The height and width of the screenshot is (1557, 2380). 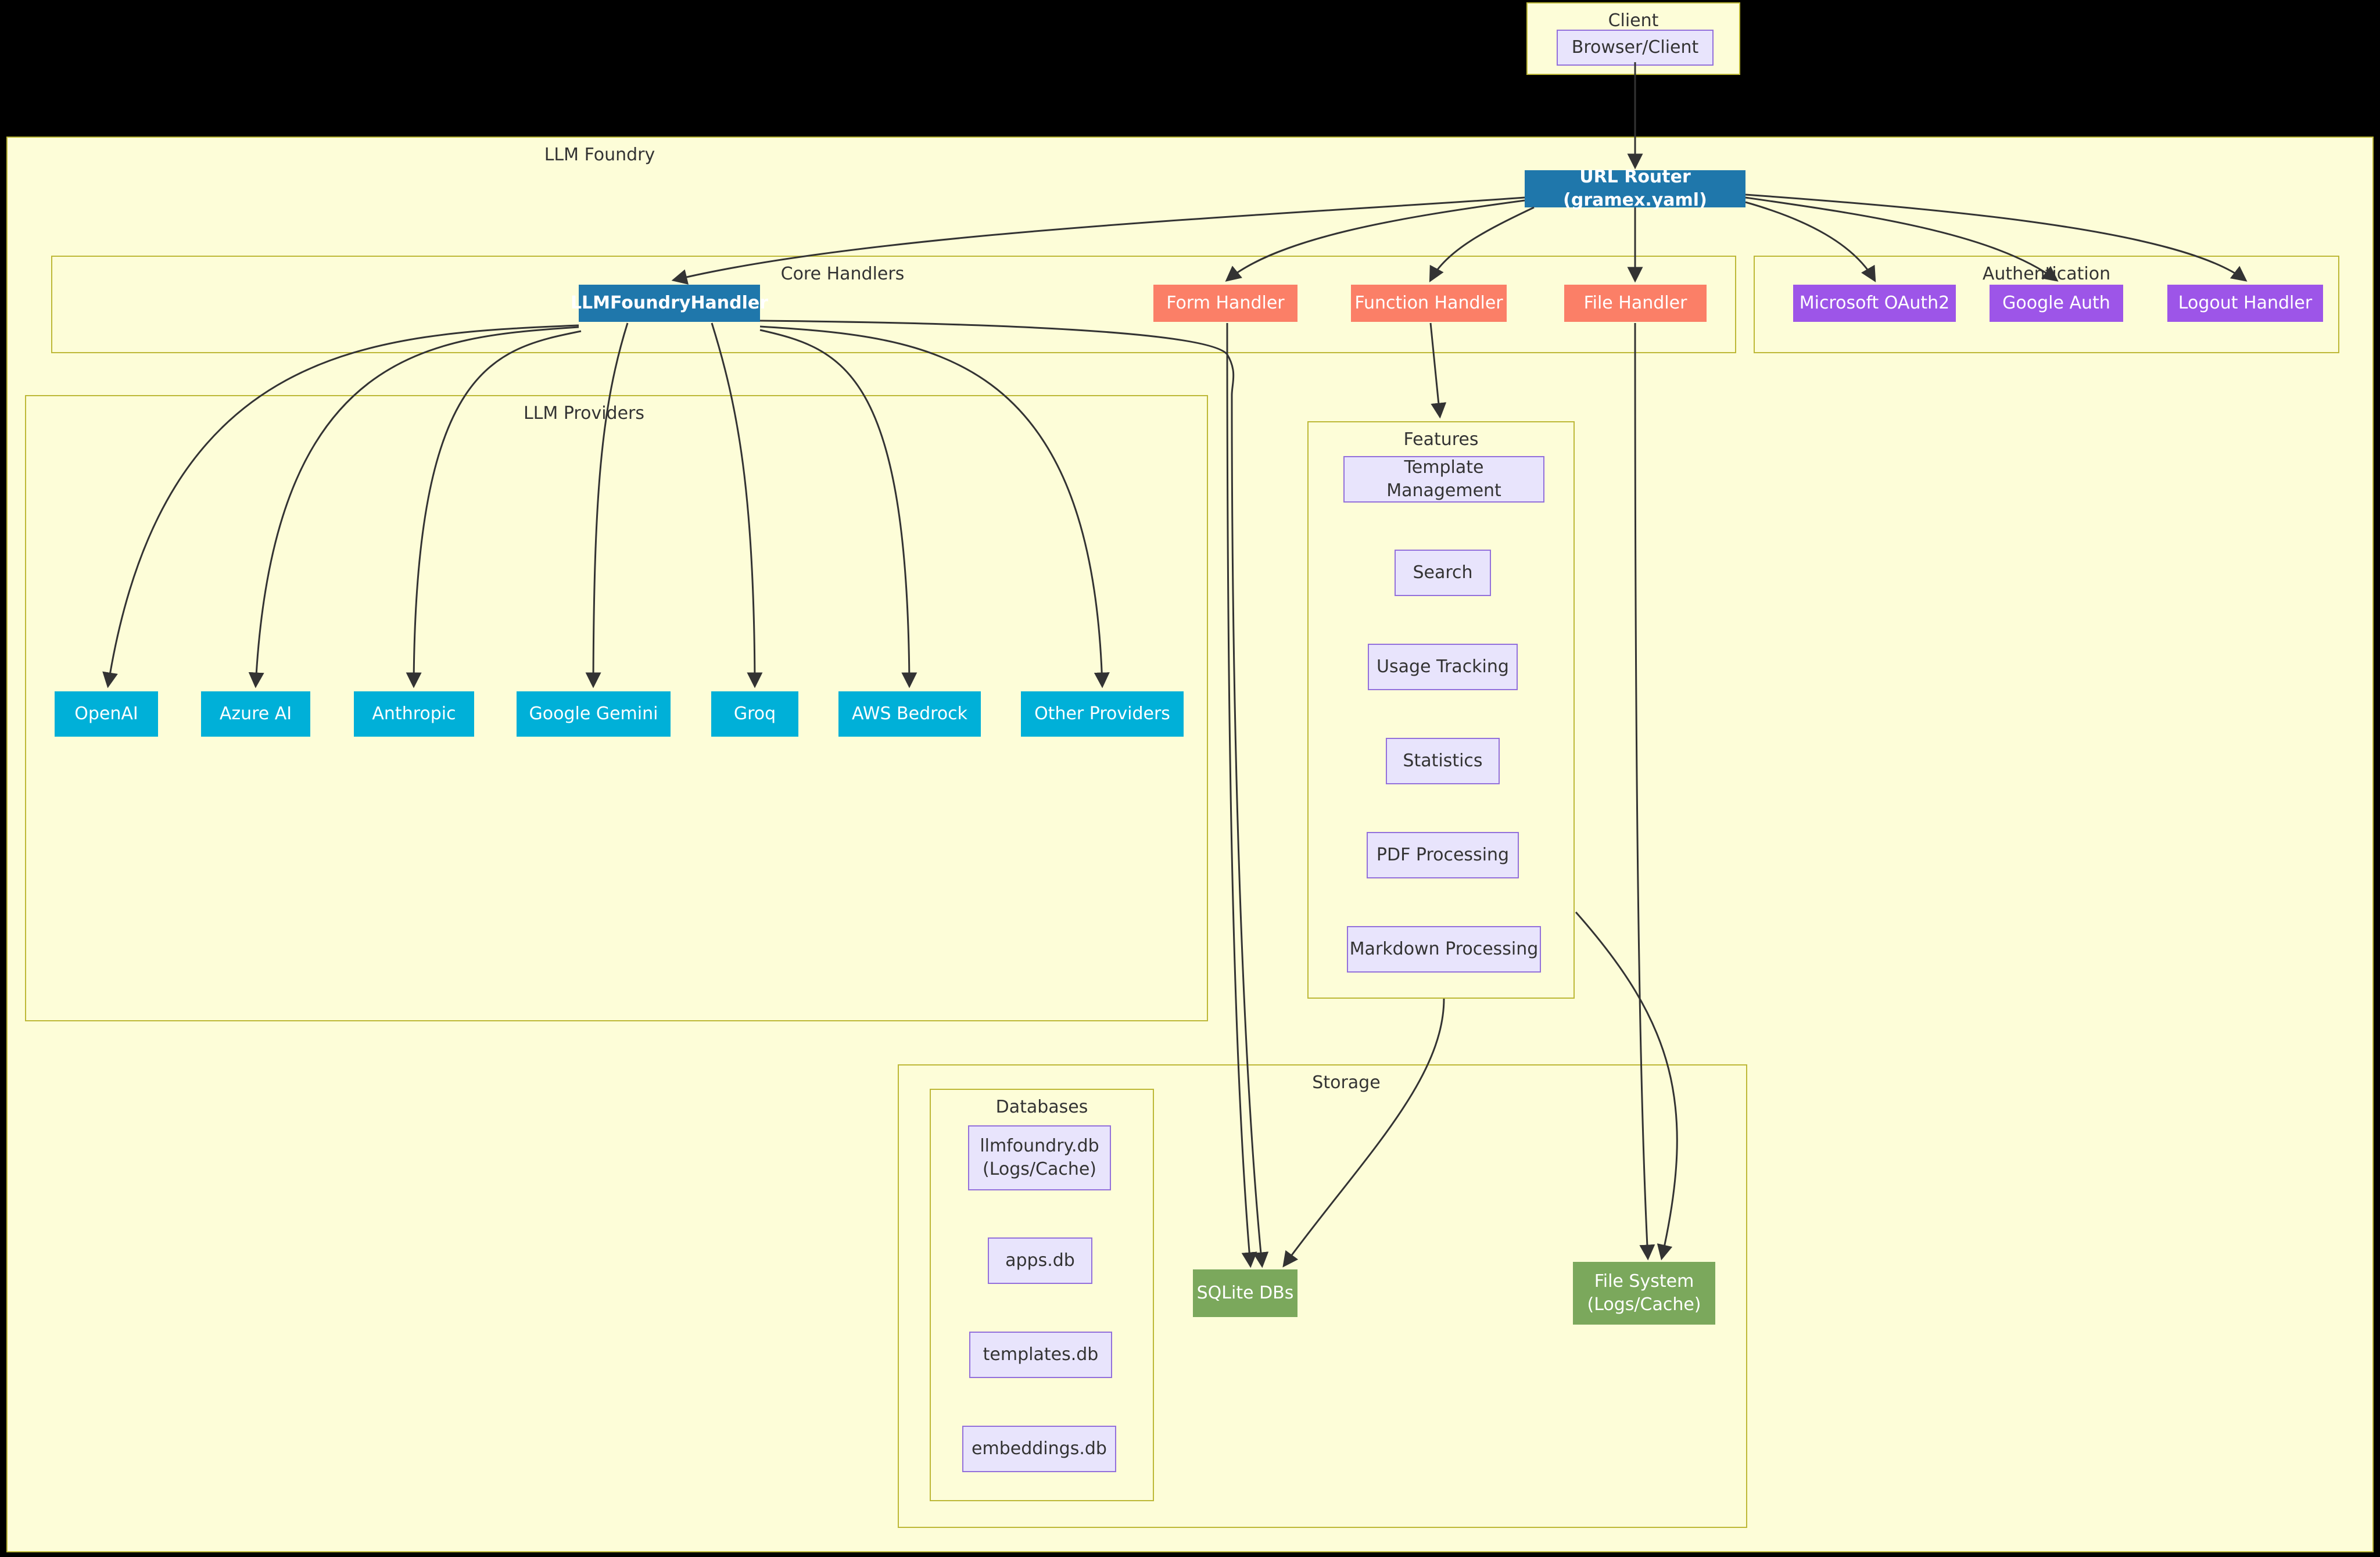 I want to click on node-microsoft-oauth2: Microsoft OAuth2, so click(x=1875, y=303).